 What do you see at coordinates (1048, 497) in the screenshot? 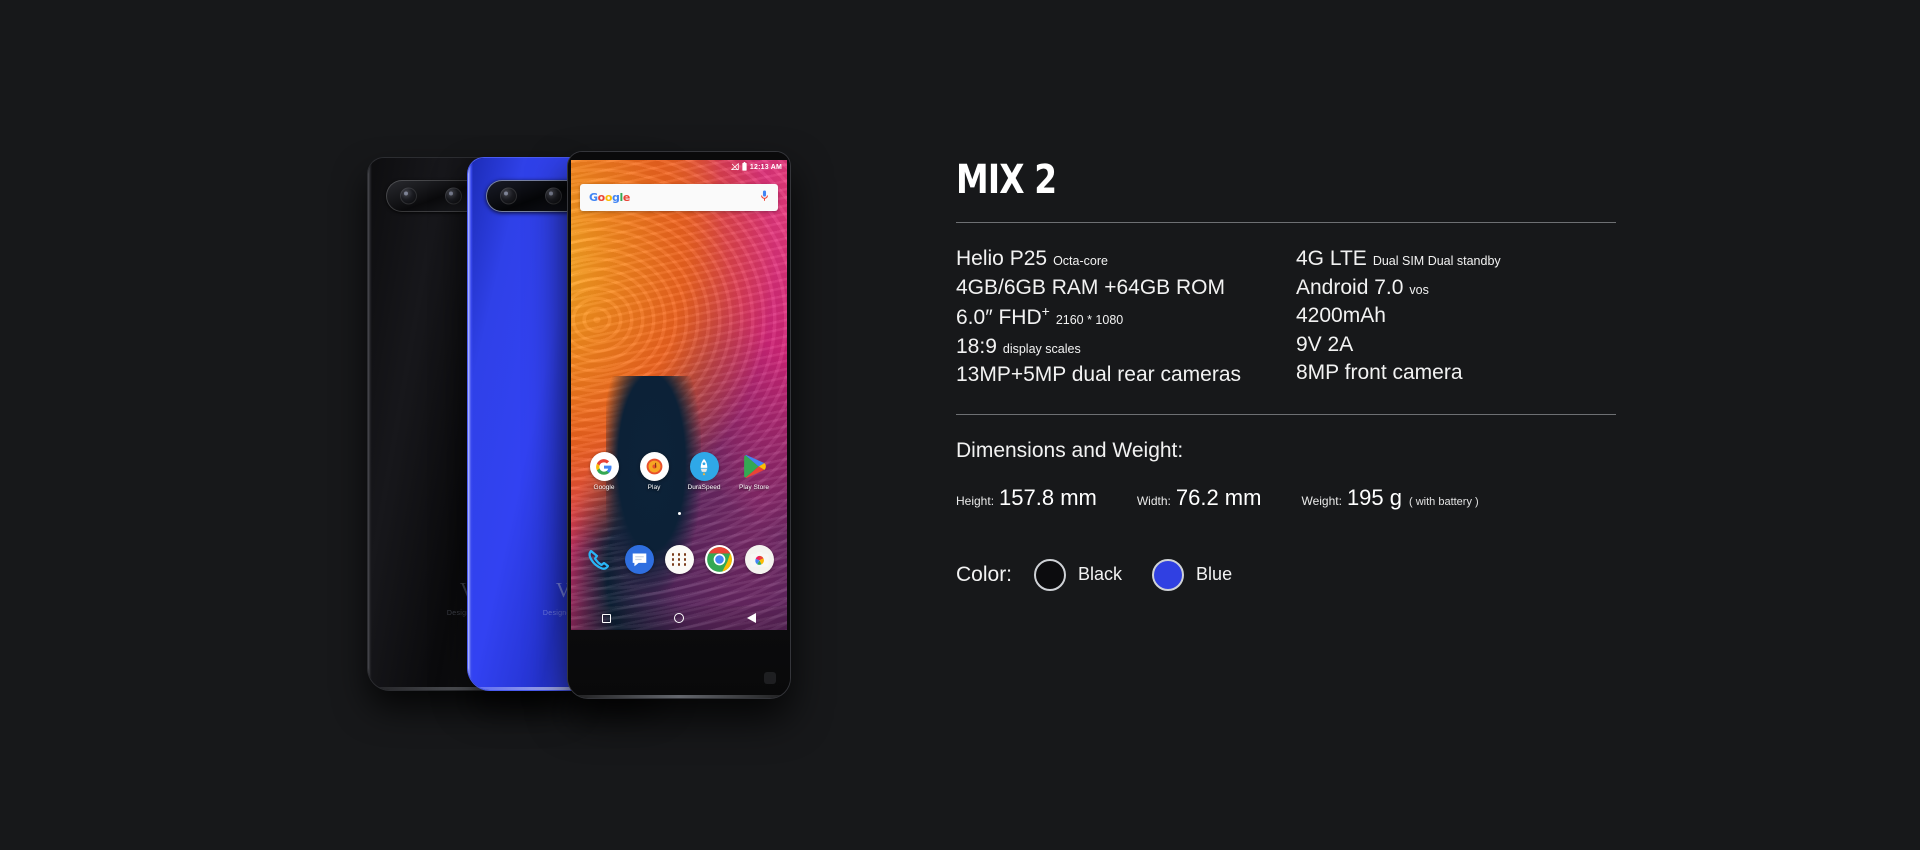
I see `dimension-value: 157.8 mm` at bounding box center [1048, 497].